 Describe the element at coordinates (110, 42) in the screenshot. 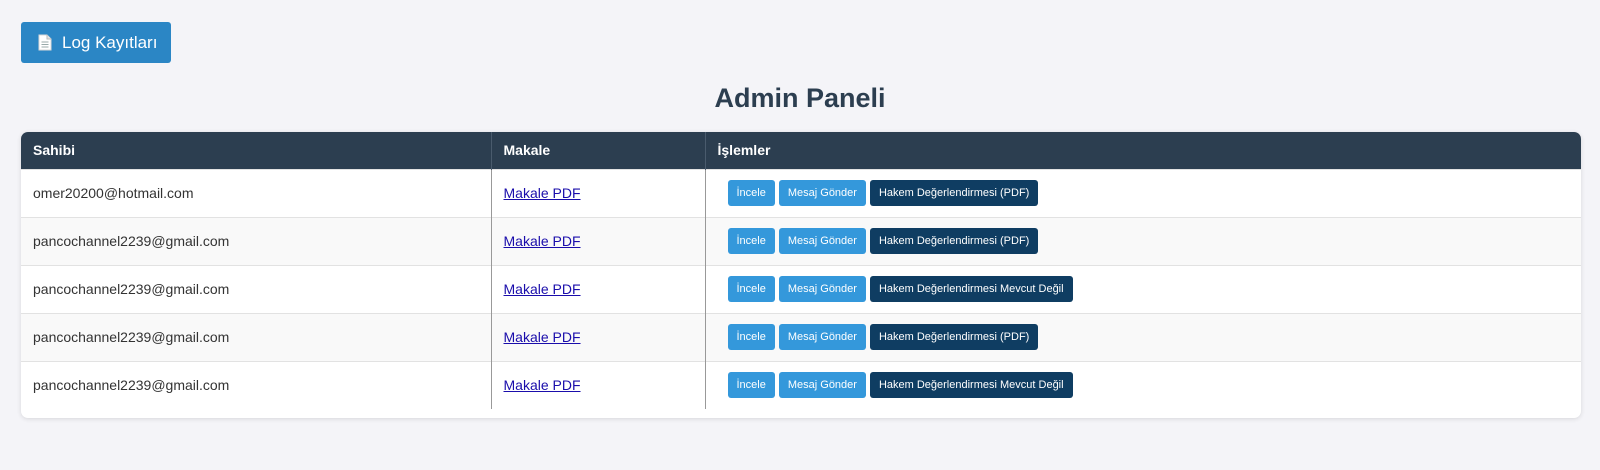

I see `log-records-label: Log Kayıtları` at that location.